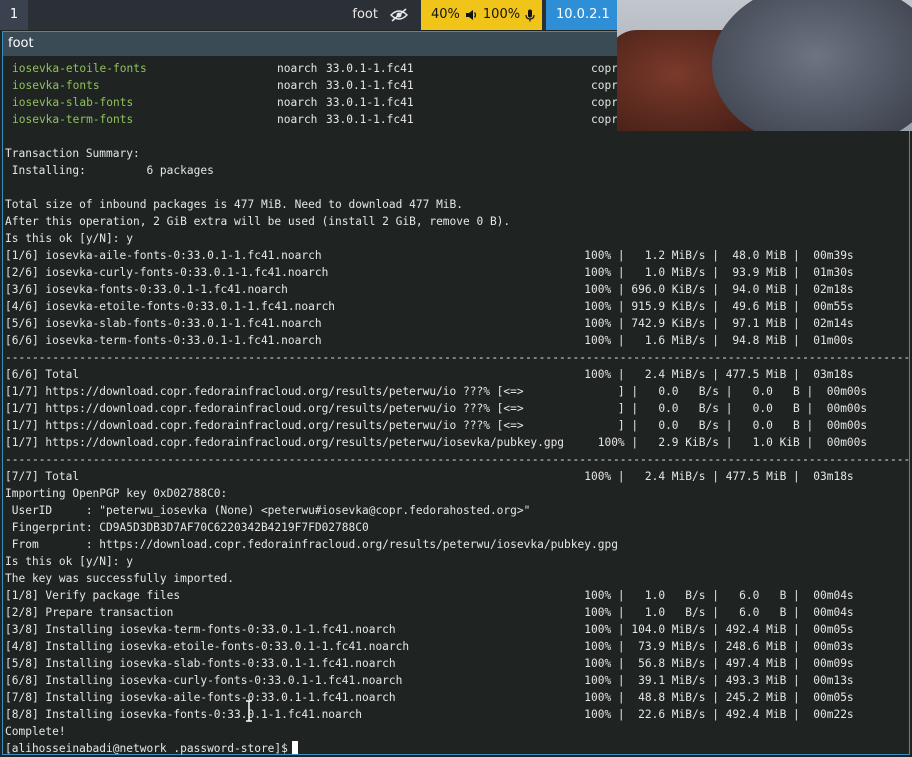  Describe the element at coordinates (79, 68) in the screenshot. I see `package-name: iosevka-etoile-fonts` at that location.